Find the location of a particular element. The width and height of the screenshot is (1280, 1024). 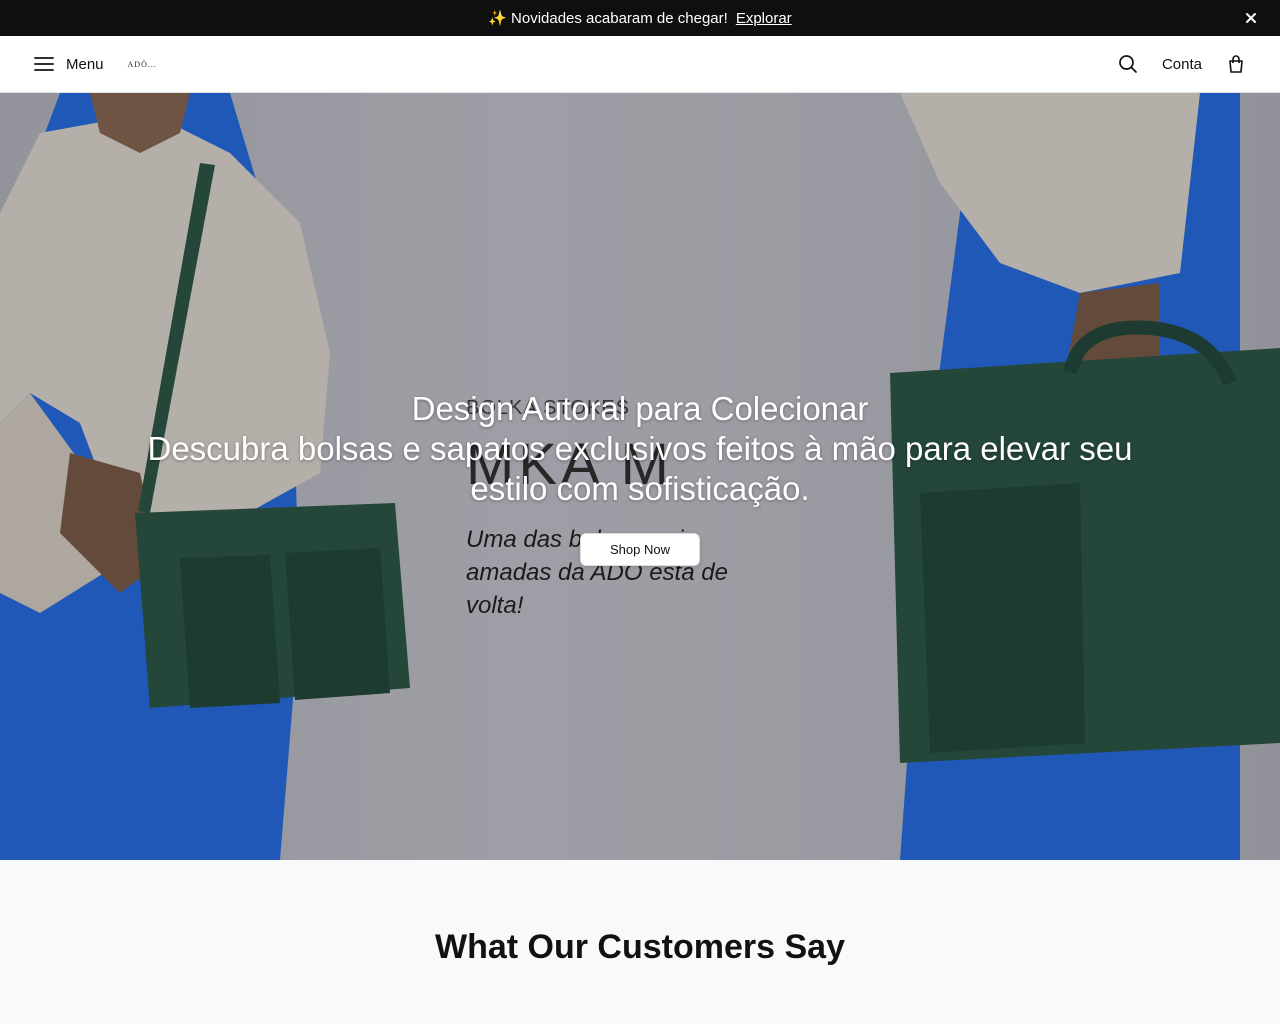

search-icon is located at coordinates (1128, 64).